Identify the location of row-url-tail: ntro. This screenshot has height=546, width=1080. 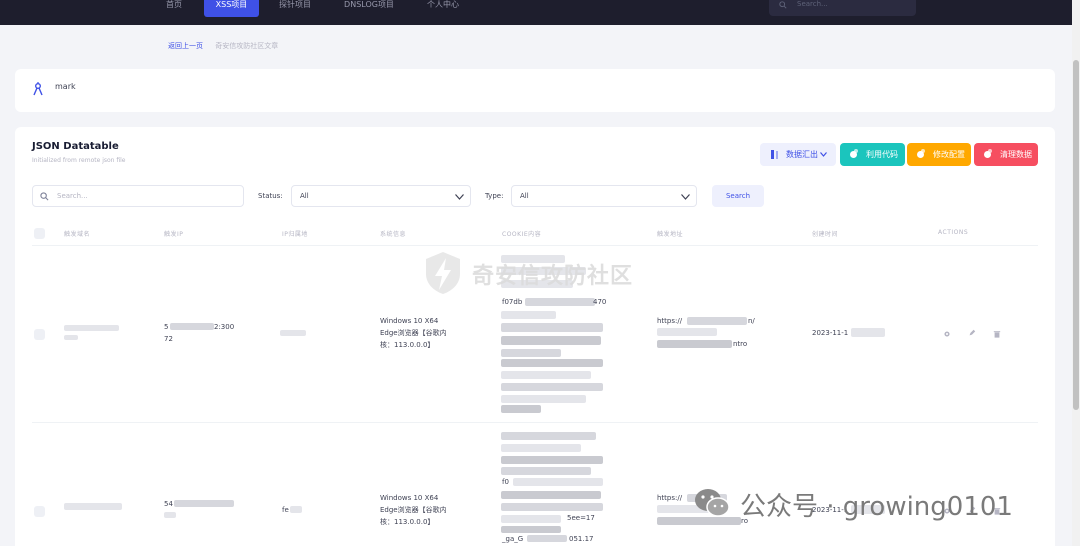
(740, 344).